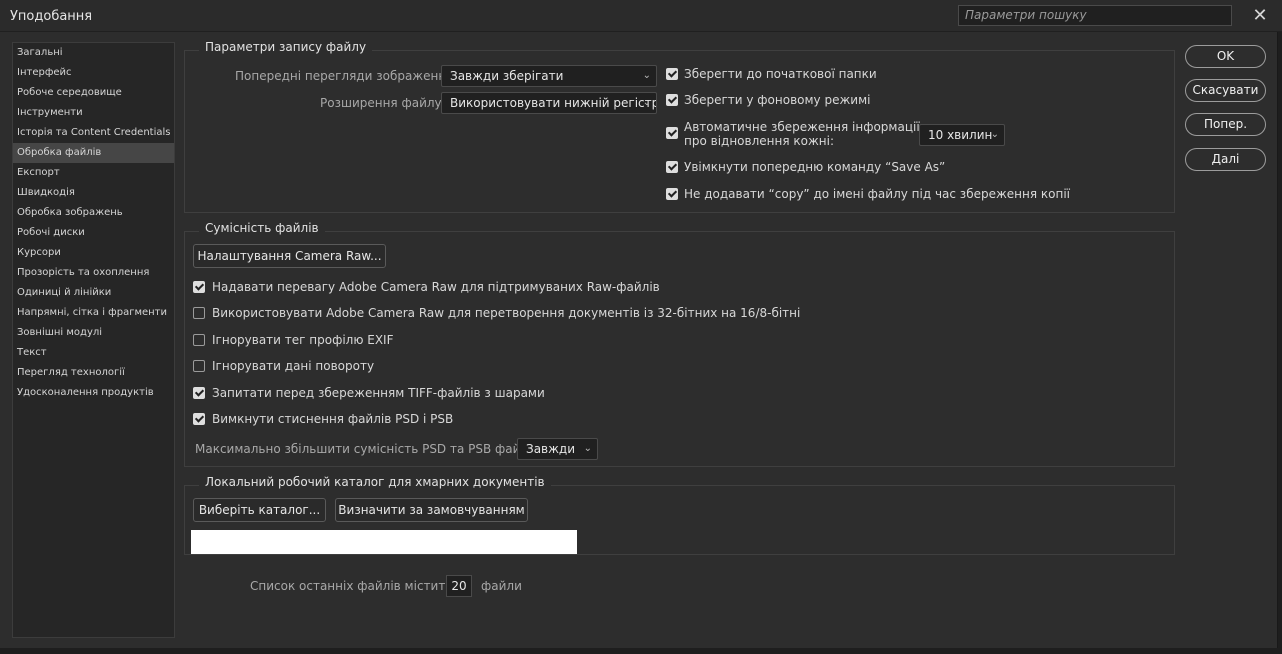 This screenshot has width=1282, height=654. I want to click on sidebar-item-performance: Швидкодія, so click(93, 193).